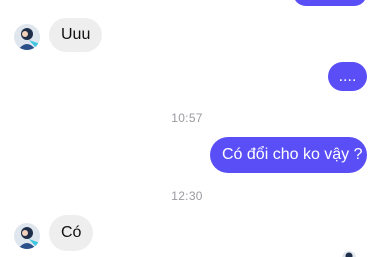  I want to click on read-receipt-avatar, so click(349, 254).